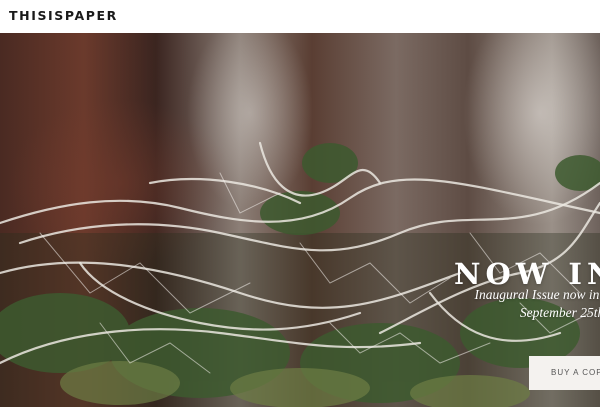 This screenshot has width=600, height=407. Describe the element at coordinates (300, 16) in the screenshot. I see `top-navigation-bar: THISISPAPER` at that location.